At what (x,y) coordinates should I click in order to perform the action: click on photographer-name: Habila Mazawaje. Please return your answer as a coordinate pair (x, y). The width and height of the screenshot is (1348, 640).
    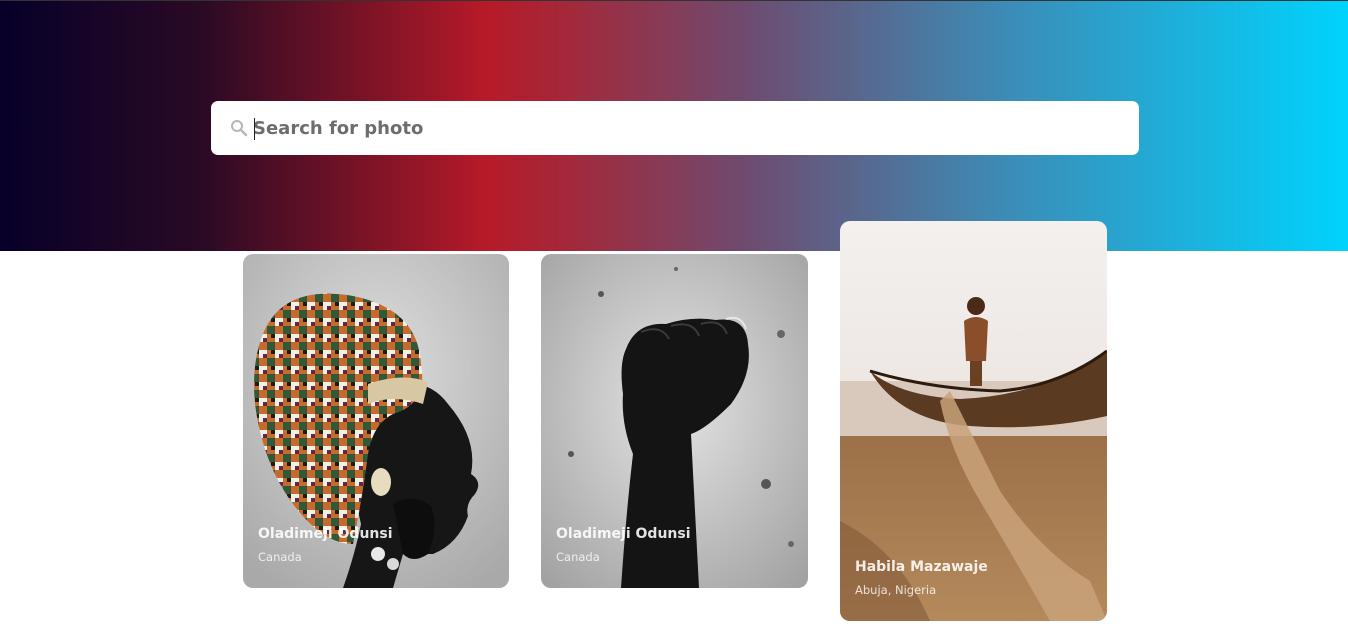
    Looking at the image, I should click on (921, 567).